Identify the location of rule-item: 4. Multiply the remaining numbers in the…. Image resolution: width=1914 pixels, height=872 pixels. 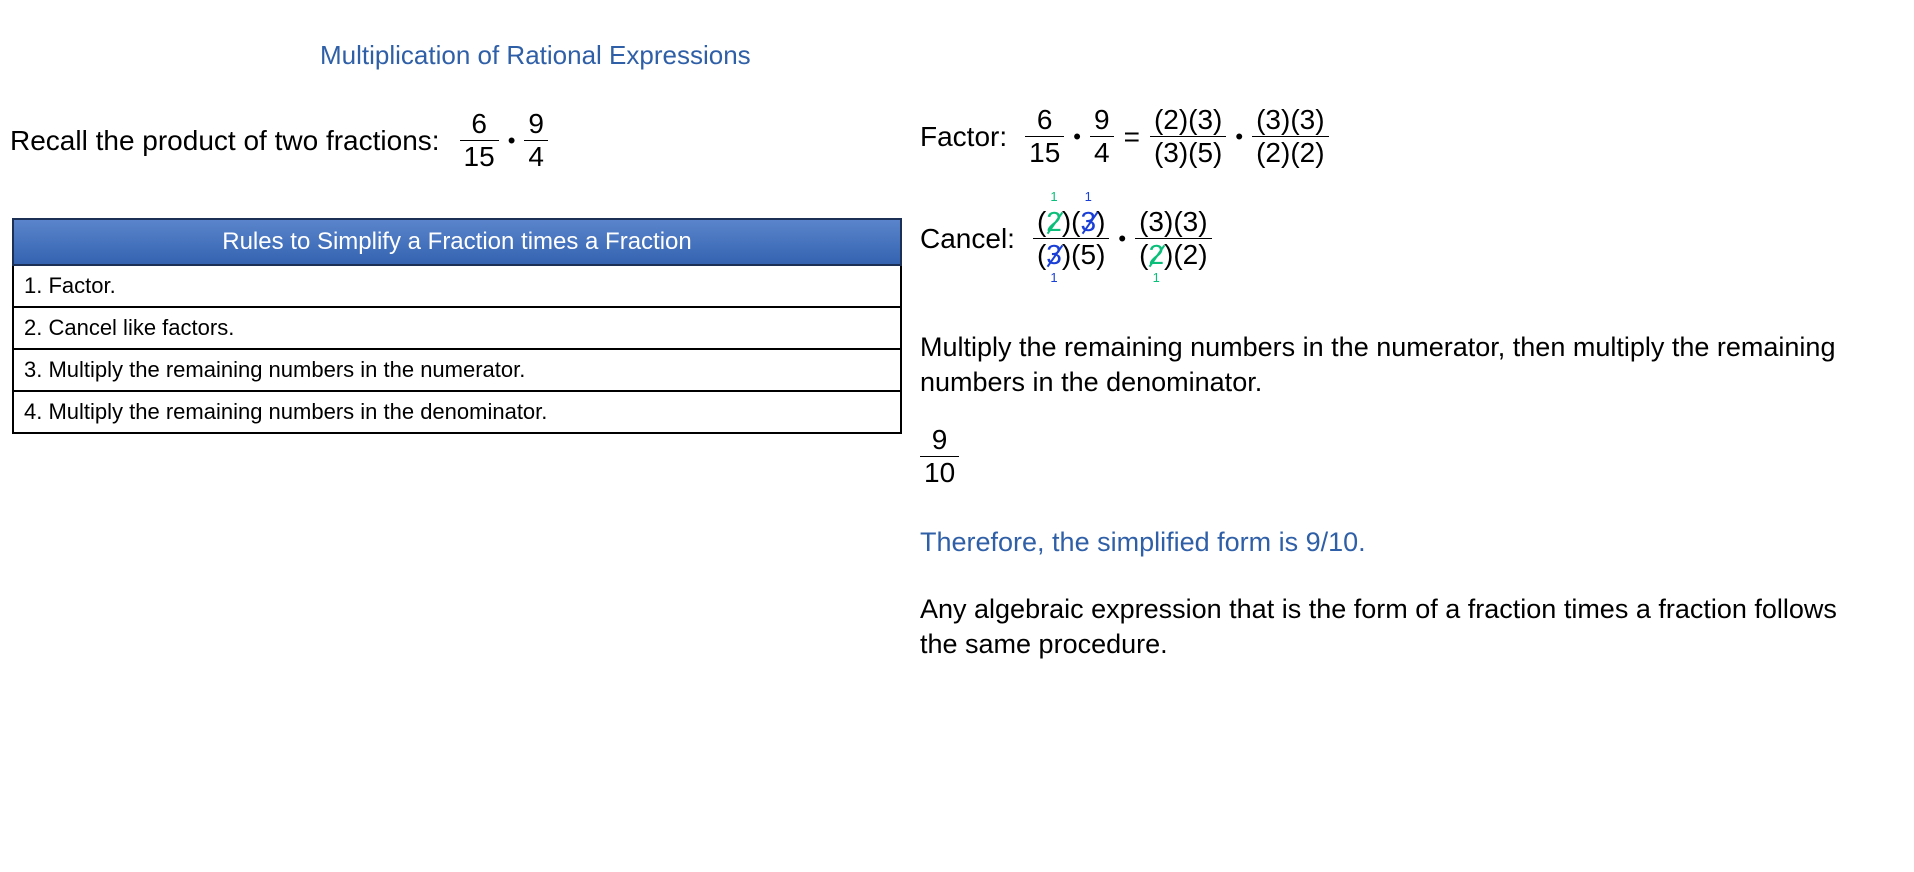
(457, 412).